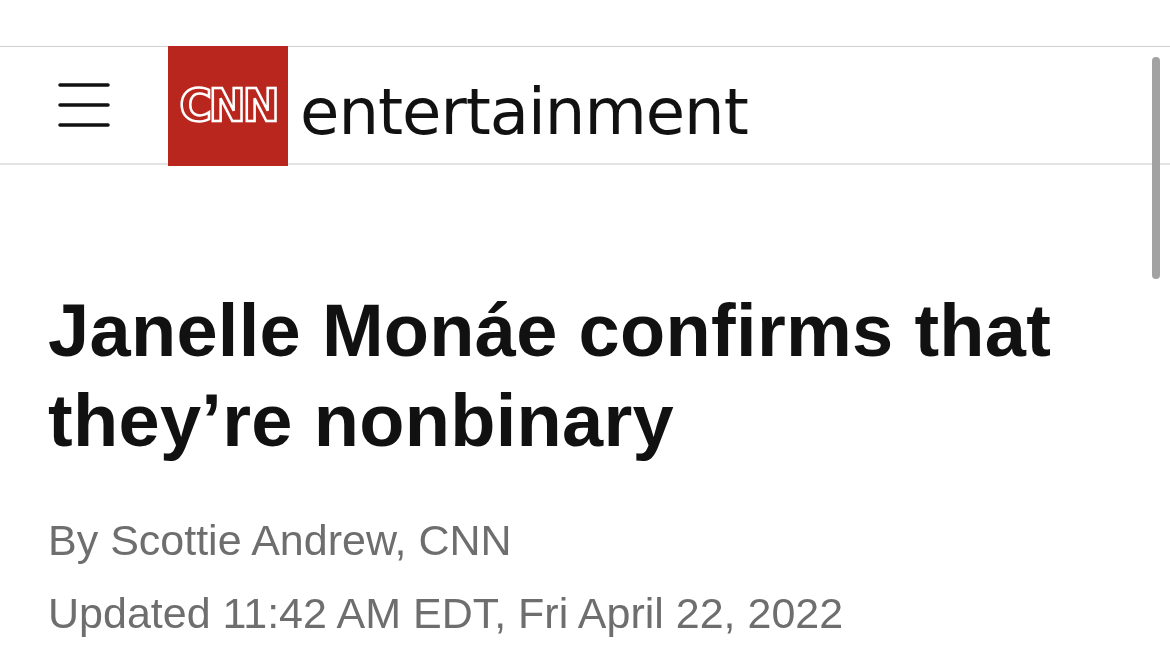  Describe the element at coordinates (446, 613) in the screenshot. I see `timestamp: Updated 11:42 AM EDT, Fri April 22, 2022` at that location.